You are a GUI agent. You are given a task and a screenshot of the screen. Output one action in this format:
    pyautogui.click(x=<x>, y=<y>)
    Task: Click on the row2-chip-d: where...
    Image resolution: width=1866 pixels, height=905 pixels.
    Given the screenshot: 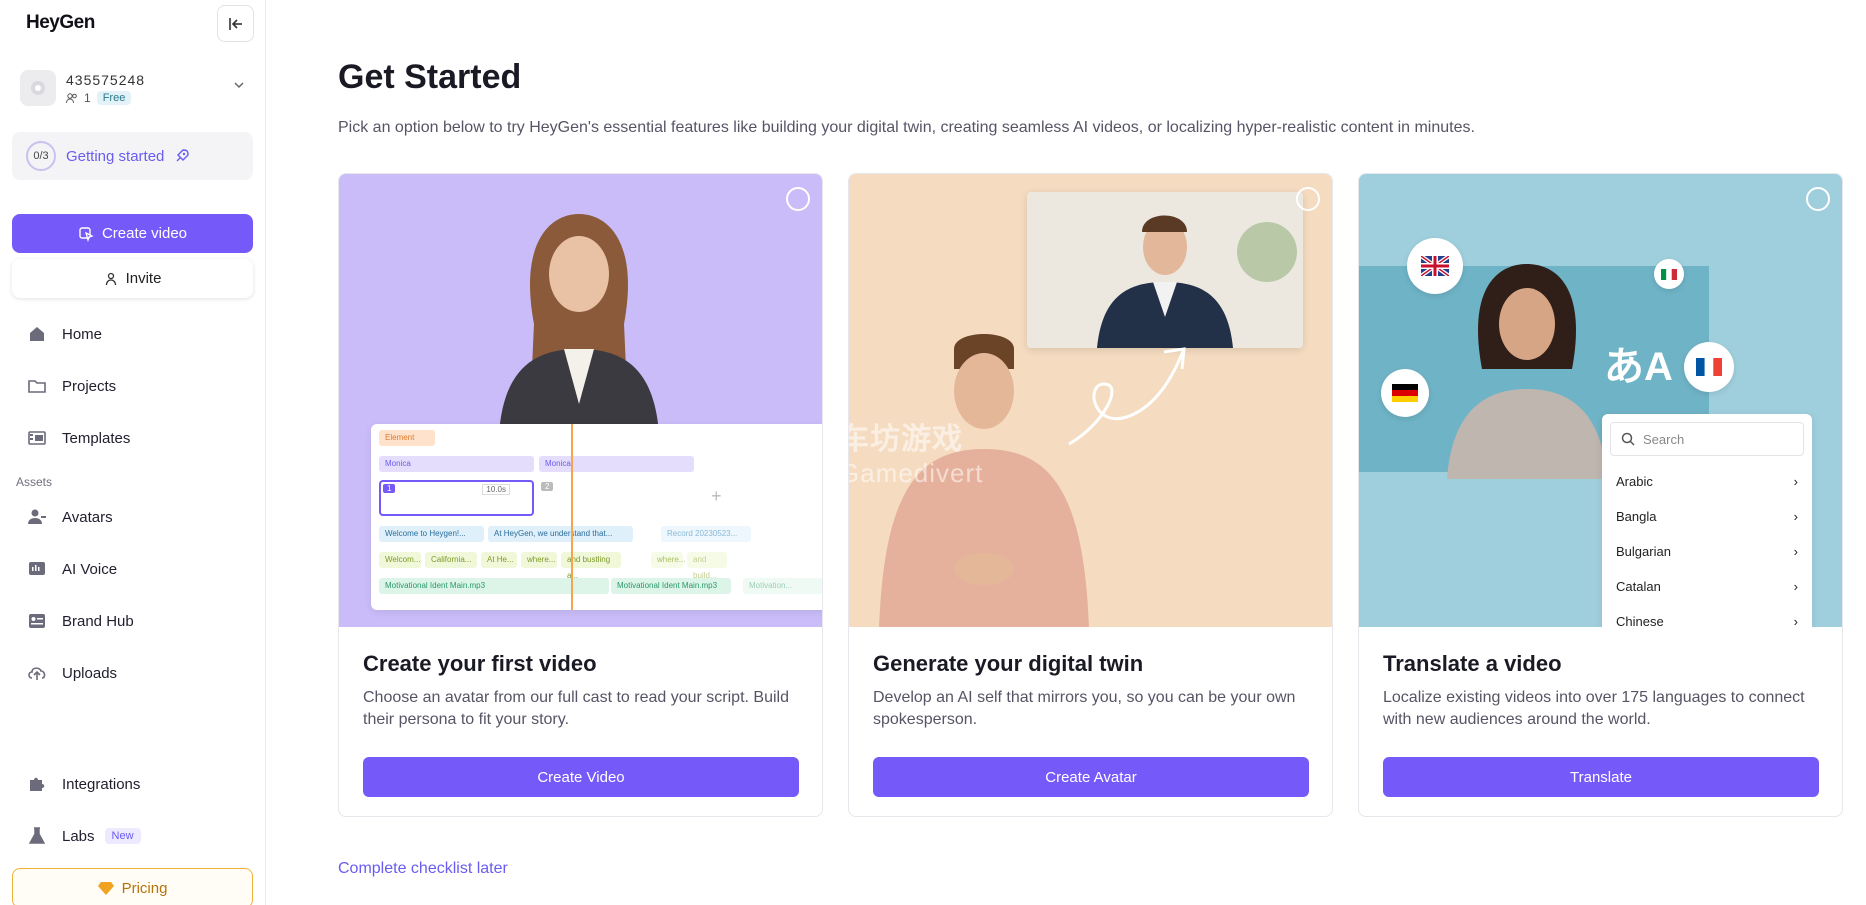 What is the action you would take?
    pyautogui.click(x=539, y=560)
    